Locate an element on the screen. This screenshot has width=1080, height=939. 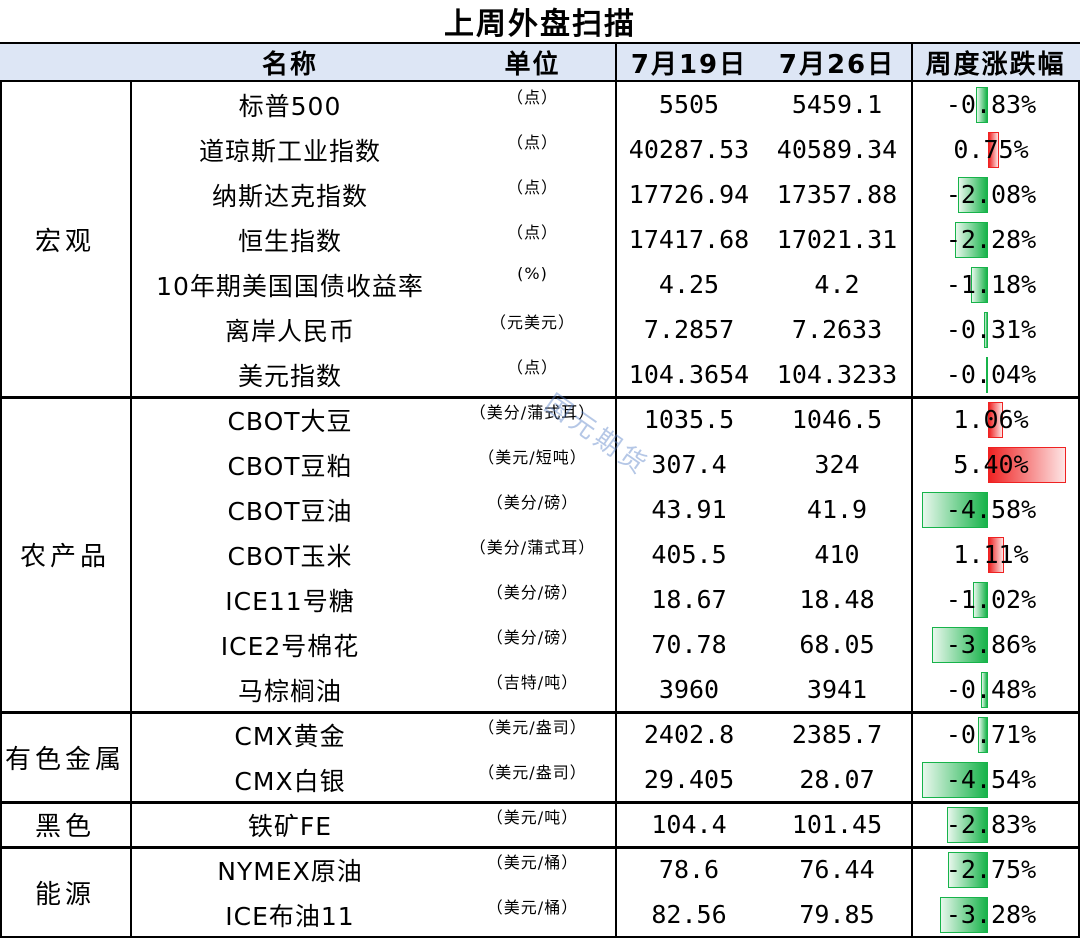
value-date1: 40287.53 is located at coordinates (689, 149).